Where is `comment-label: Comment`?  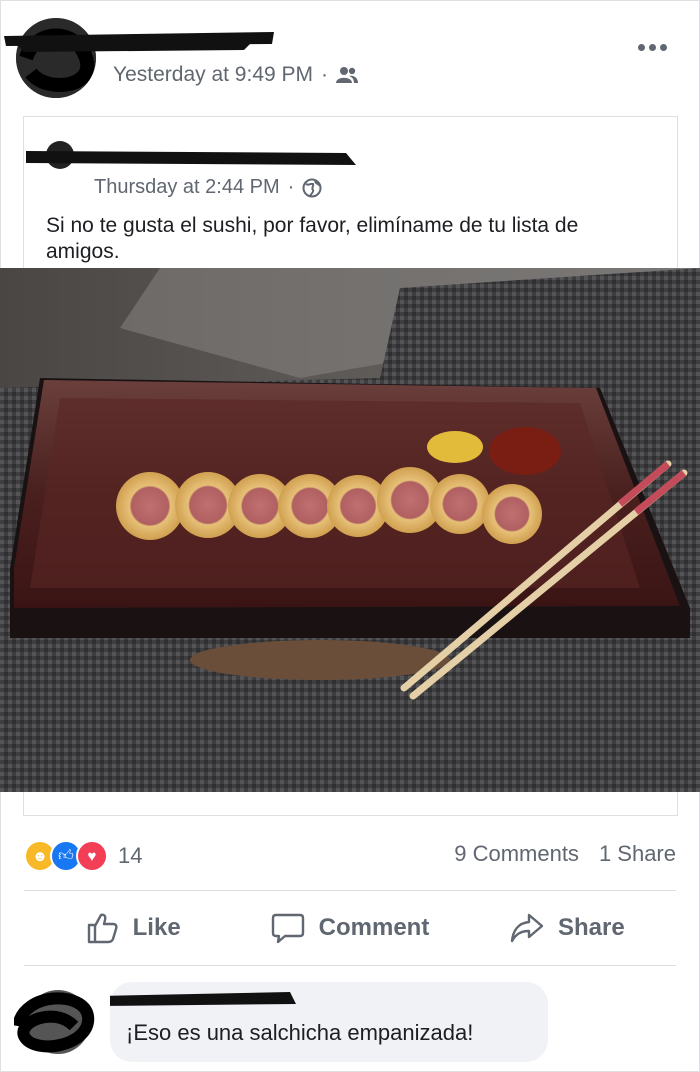
comment-label: Comment is located at coordinates (374, 927).